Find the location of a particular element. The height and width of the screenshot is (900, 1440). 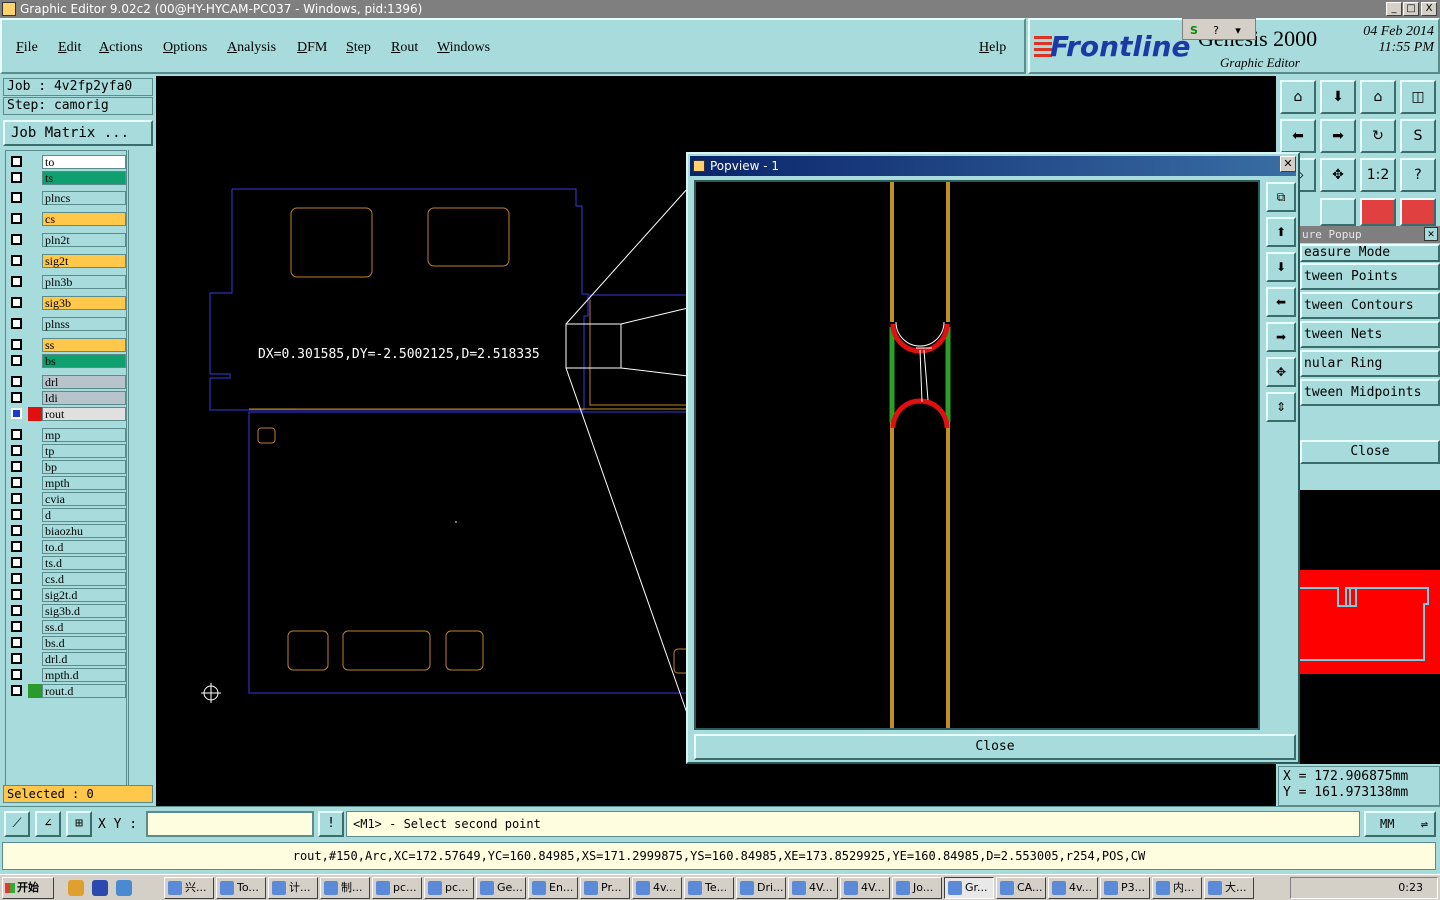

snap-center-icon: ⊞ is located at coordinates (79, 824).